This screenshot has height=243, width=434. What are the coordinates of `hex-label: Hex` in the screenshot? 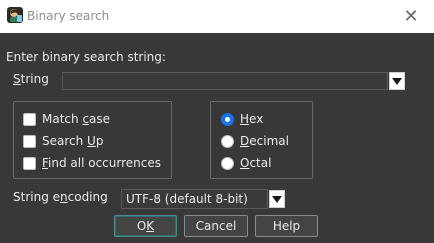 It's located at (252, 119).